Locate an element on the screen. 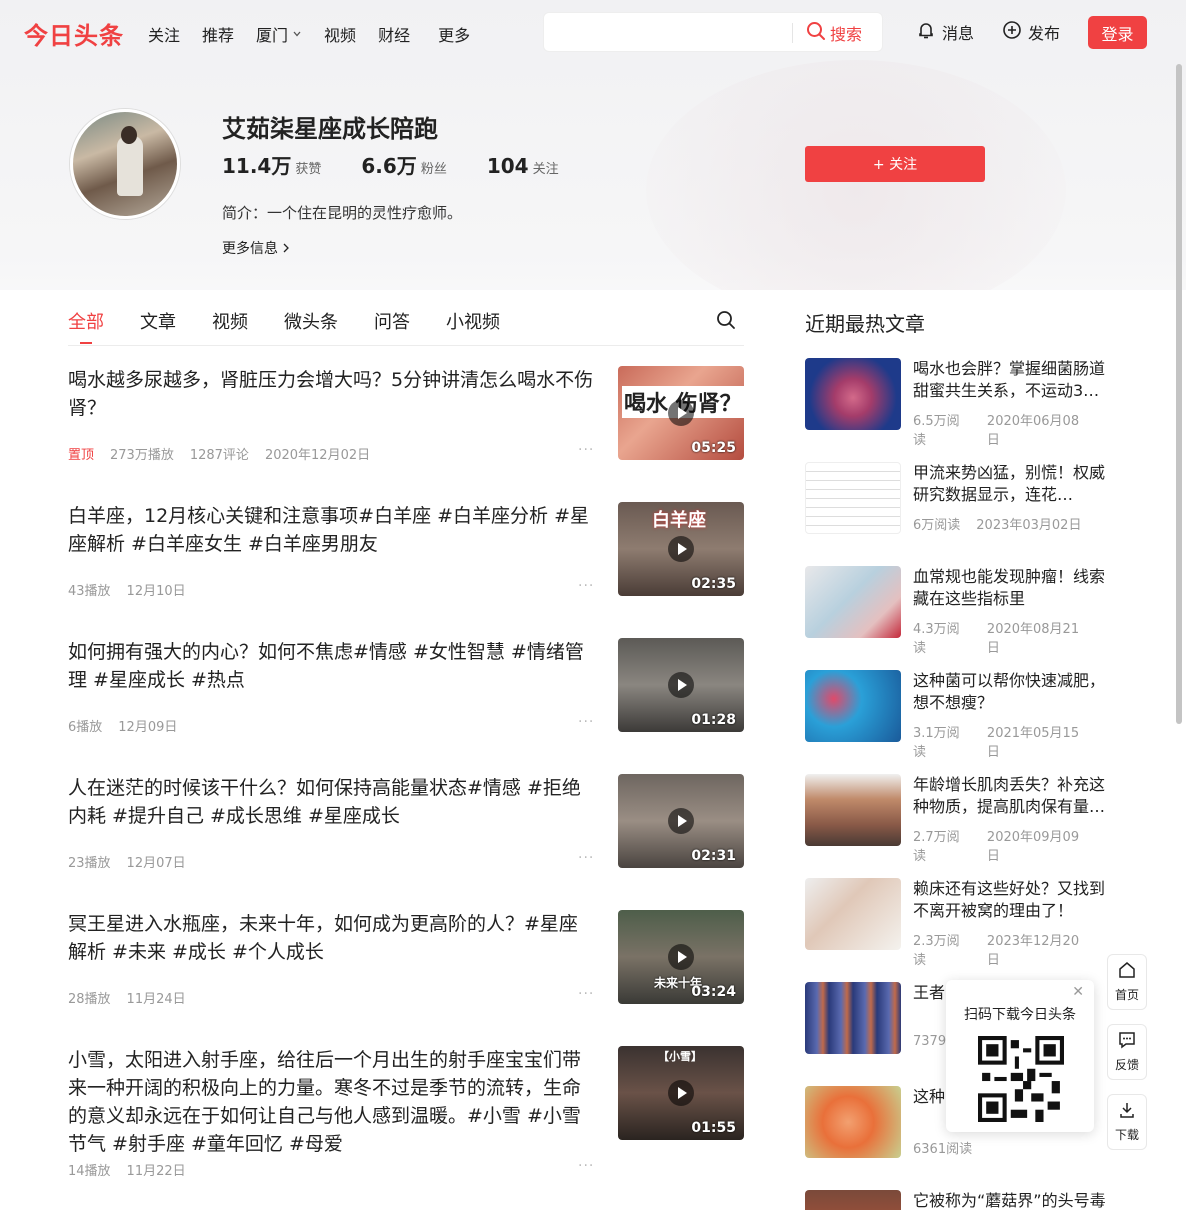 This screenshot has width=1186, height=1210. tab-qa: 问答 is located at coordinates (392, 321).